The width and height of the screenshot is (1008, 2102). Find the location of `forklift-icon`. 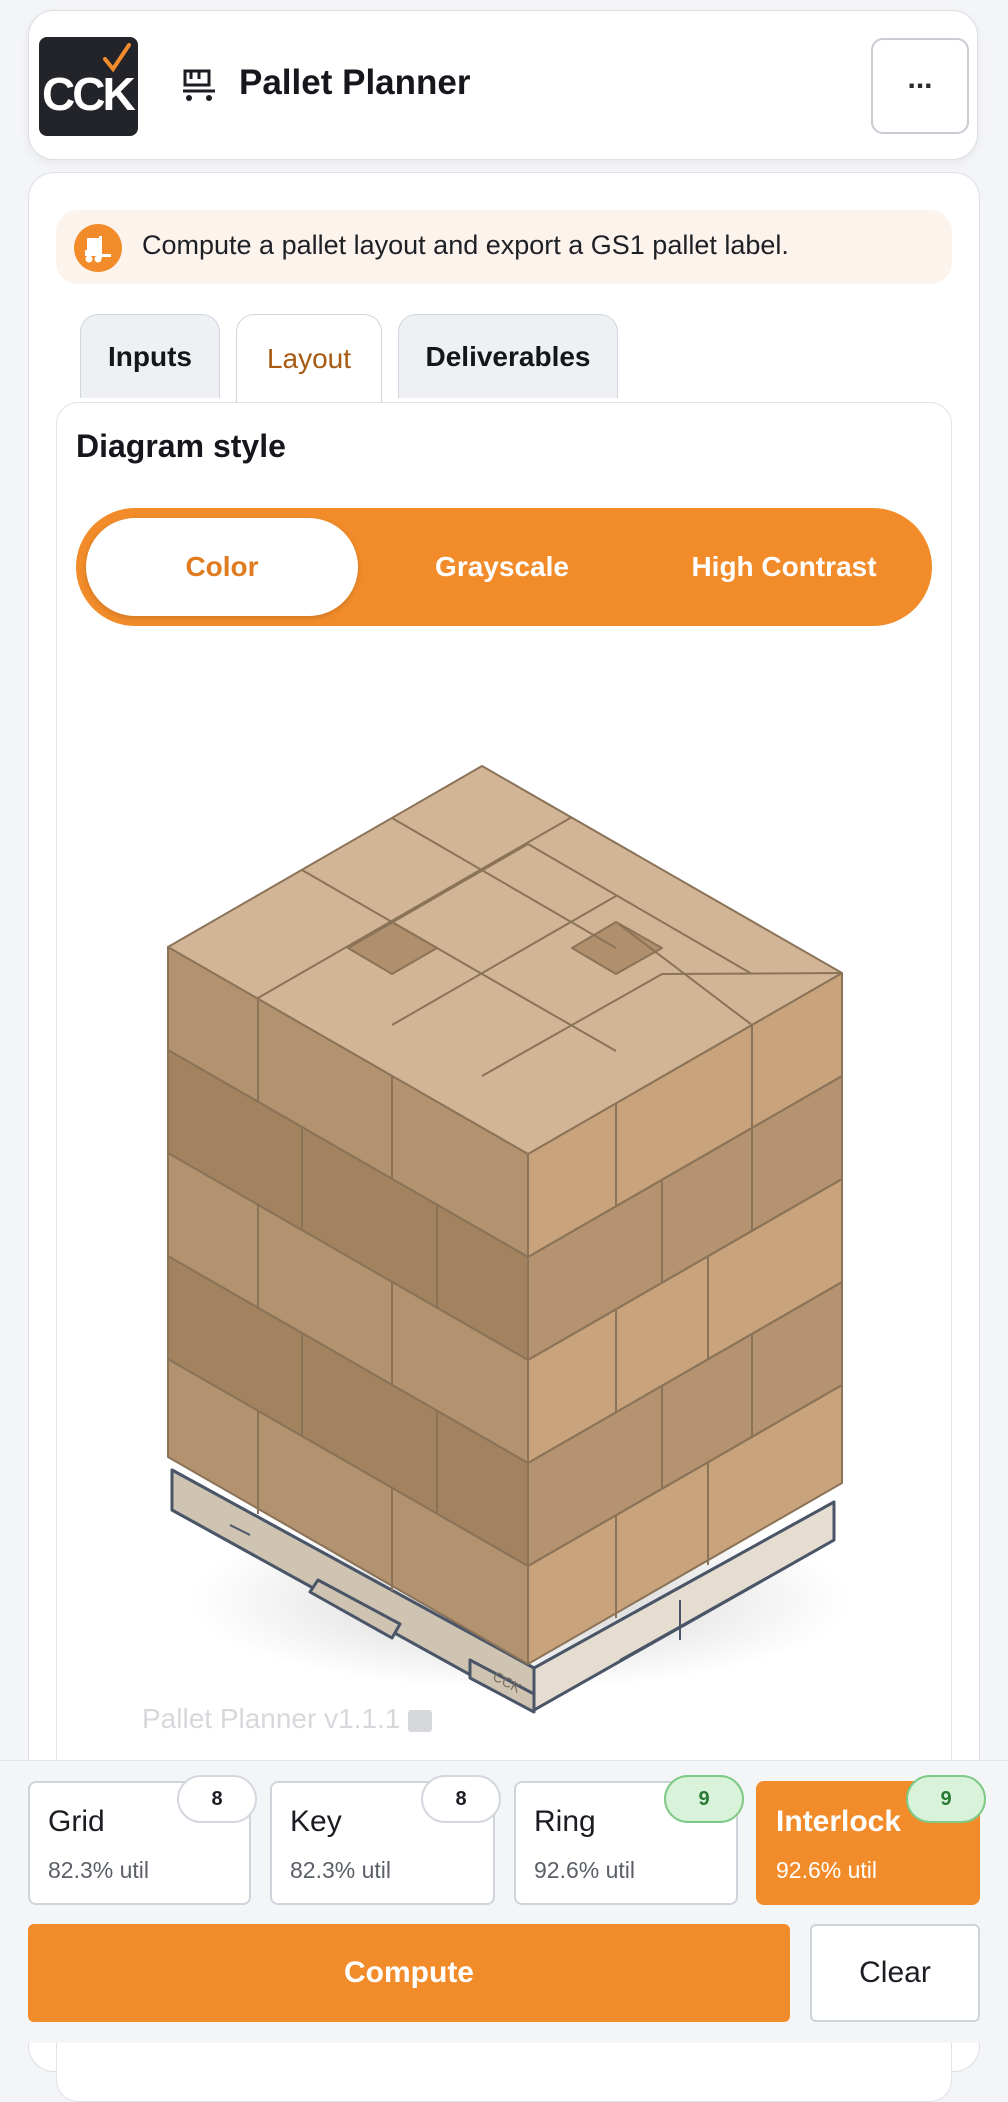

forklift-icon is located at coordinates (98, 248).